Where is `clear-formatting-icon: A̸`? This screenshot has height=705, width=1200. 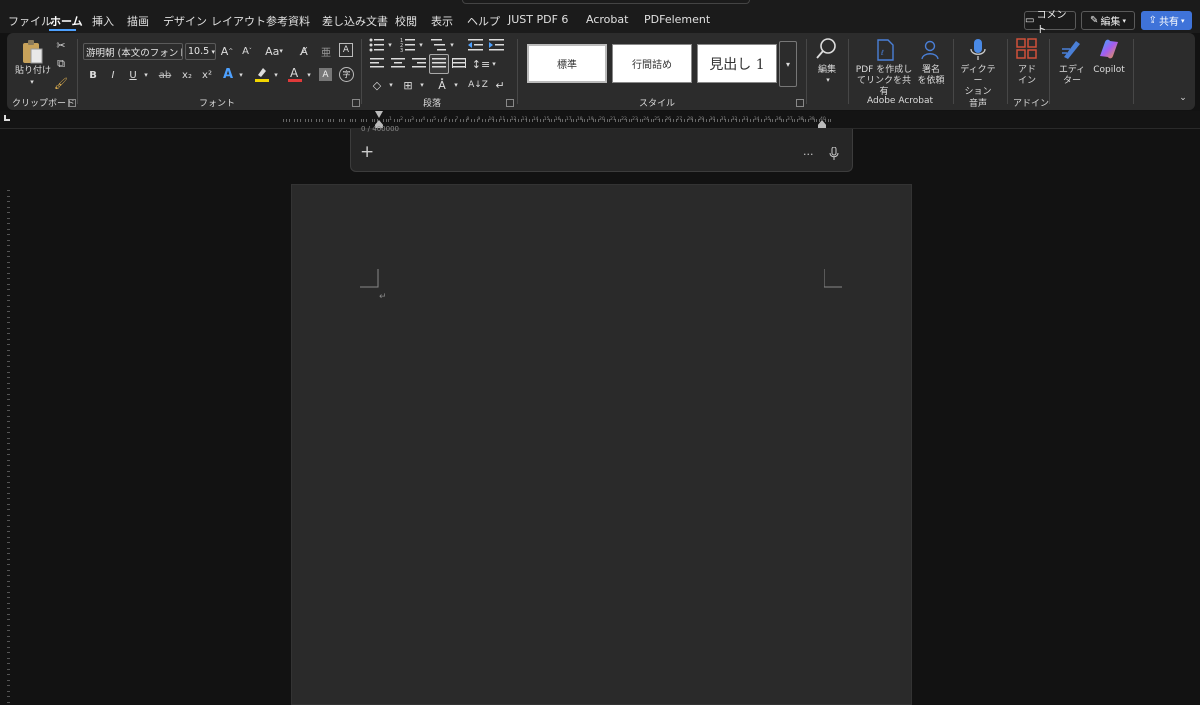 clear-formatting-icon: A̸ is located at coordinates (304, 51).